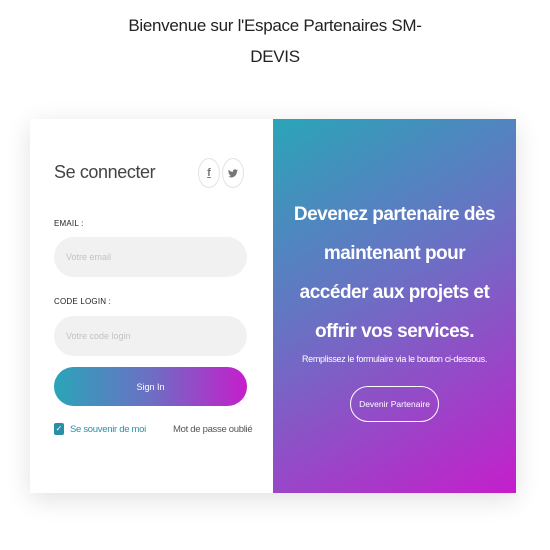 This screenshot has width=550, height=550. I want to click on remember-me-checkbox: ✓, so click(59, 429).